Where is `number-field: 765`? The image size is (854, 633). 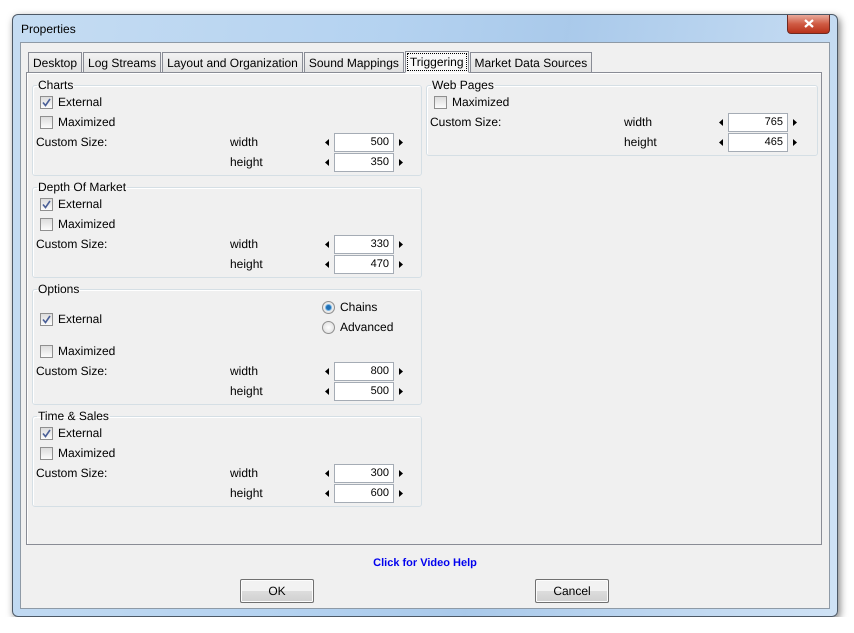
number-field: 765 is located at coordinates (758, 122).